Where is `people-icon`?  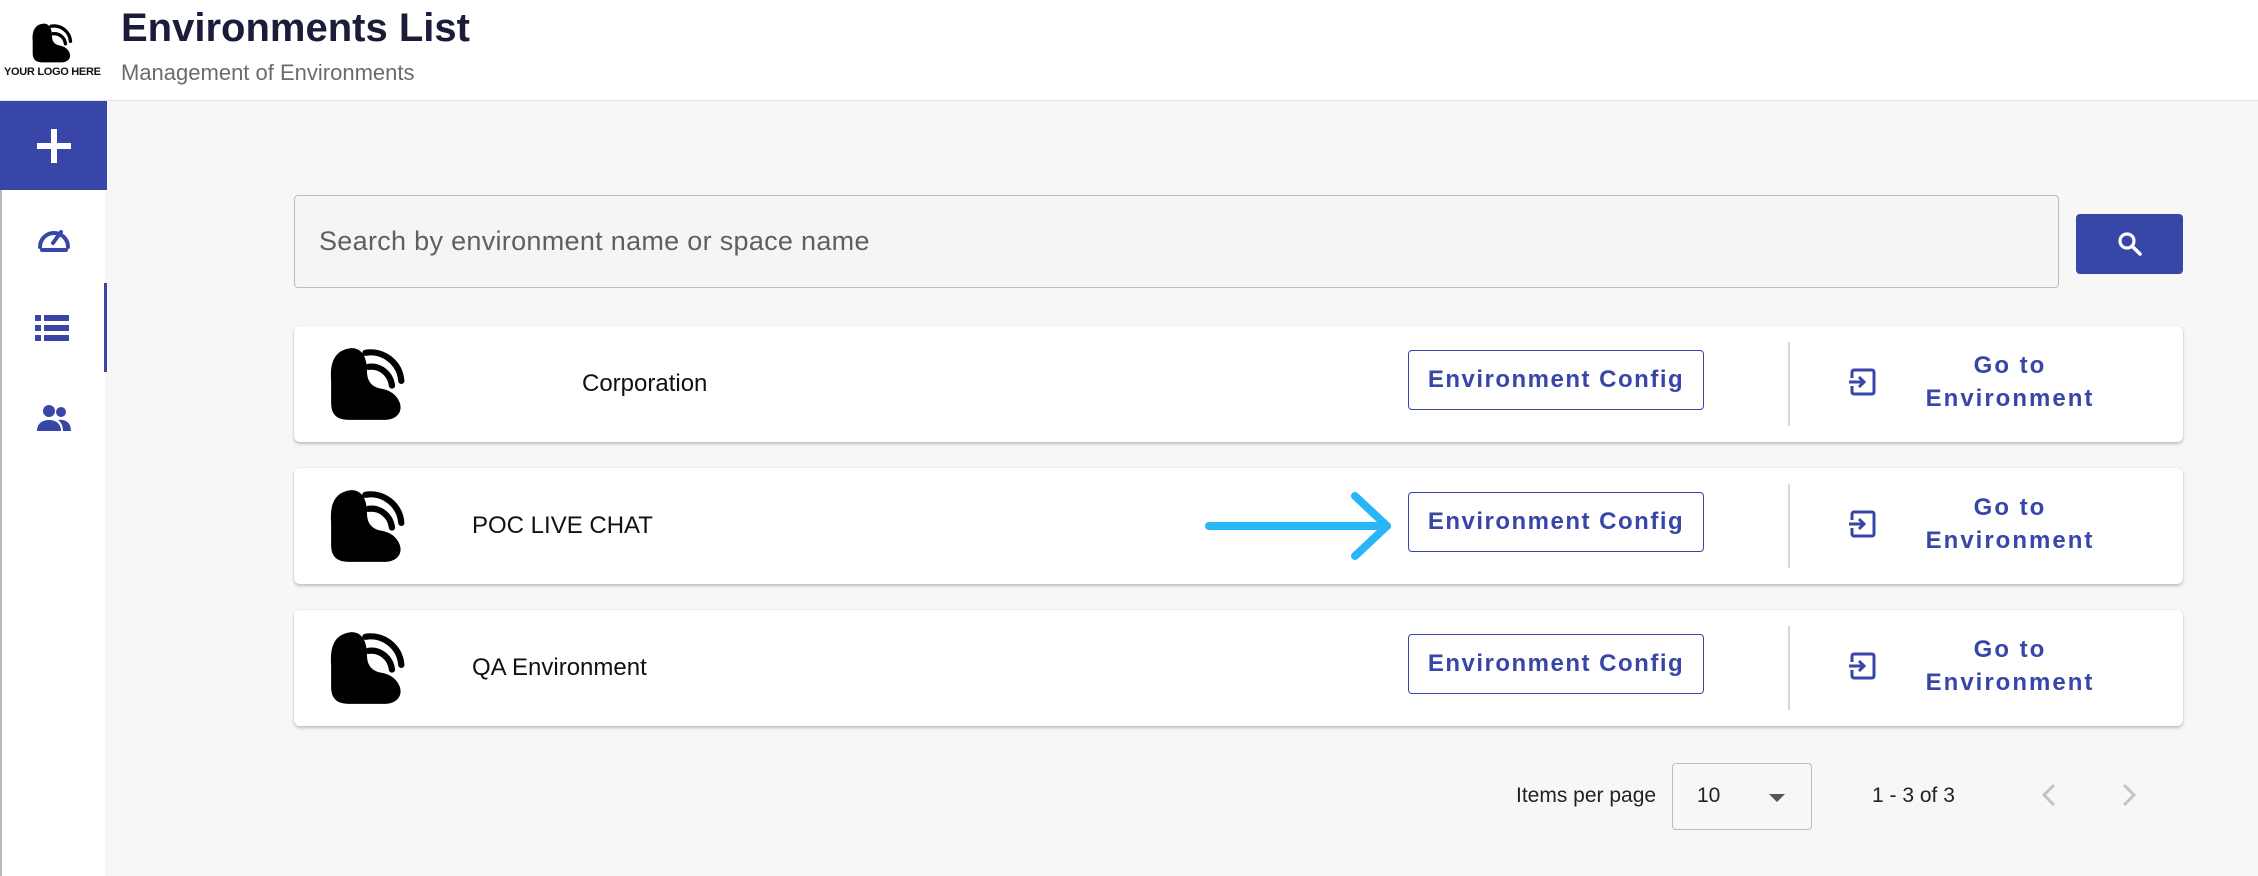 people-icon is located at coordinates (53, 417).